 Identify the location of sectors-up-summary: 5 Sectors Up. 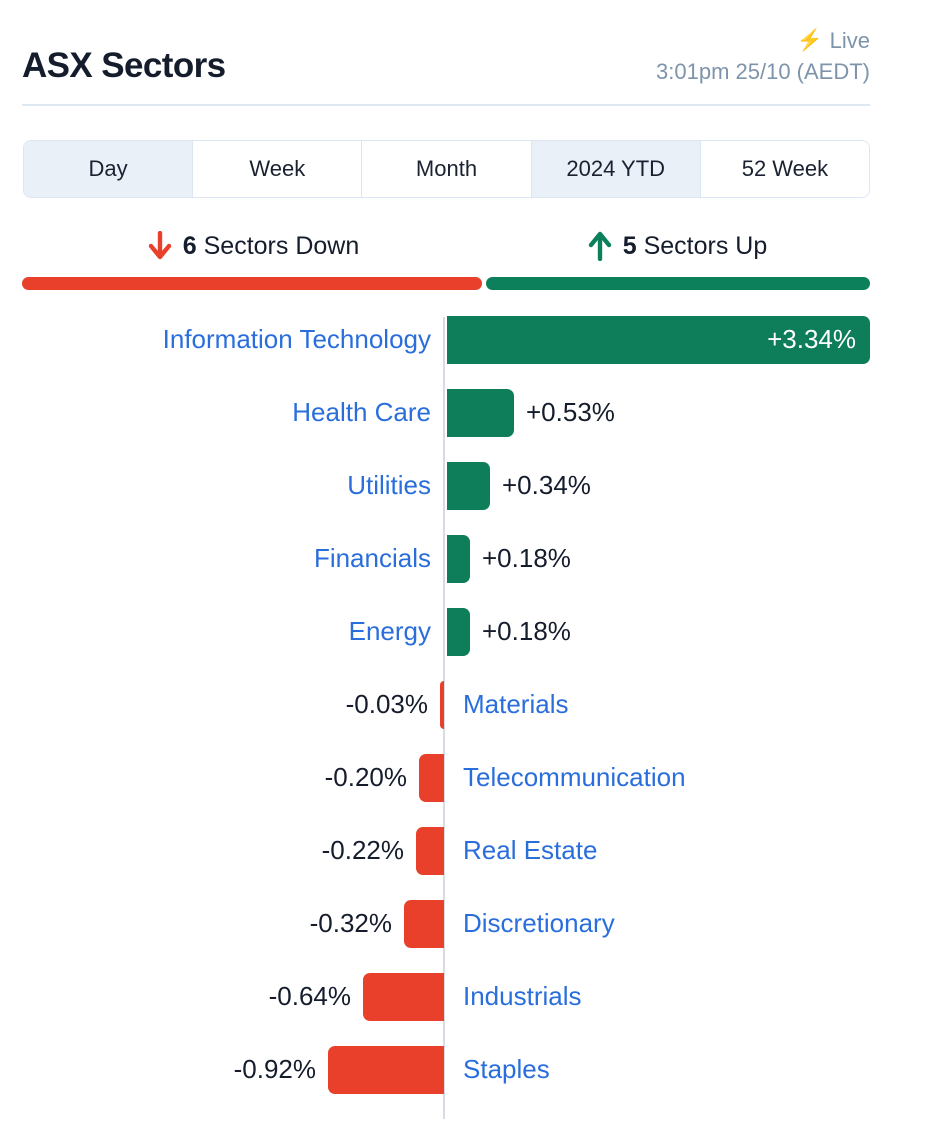
(677, 246).